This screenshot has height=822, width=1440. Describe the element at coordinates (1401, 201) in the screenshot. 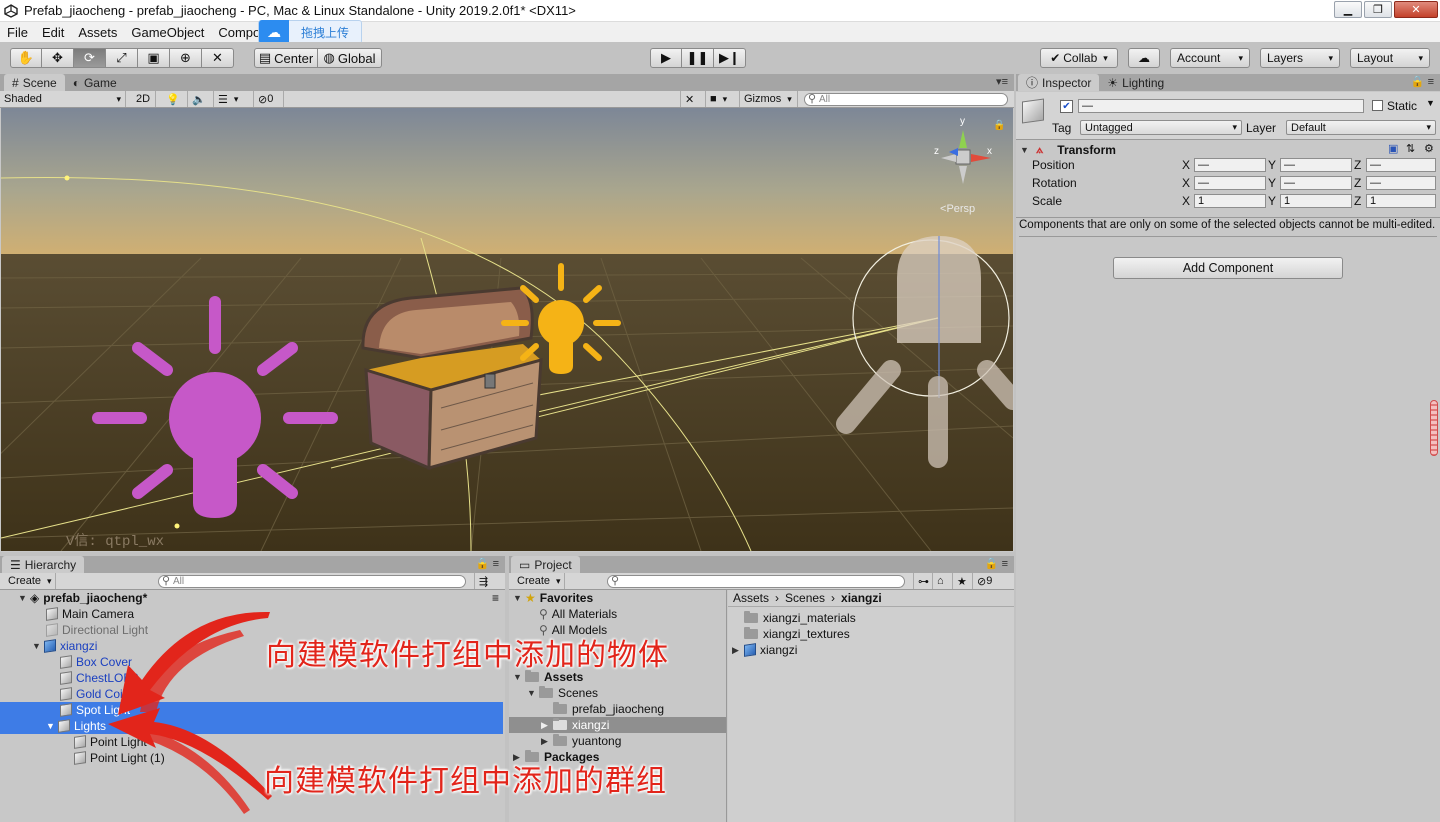

I see `scale-z-input: 1` at that location.